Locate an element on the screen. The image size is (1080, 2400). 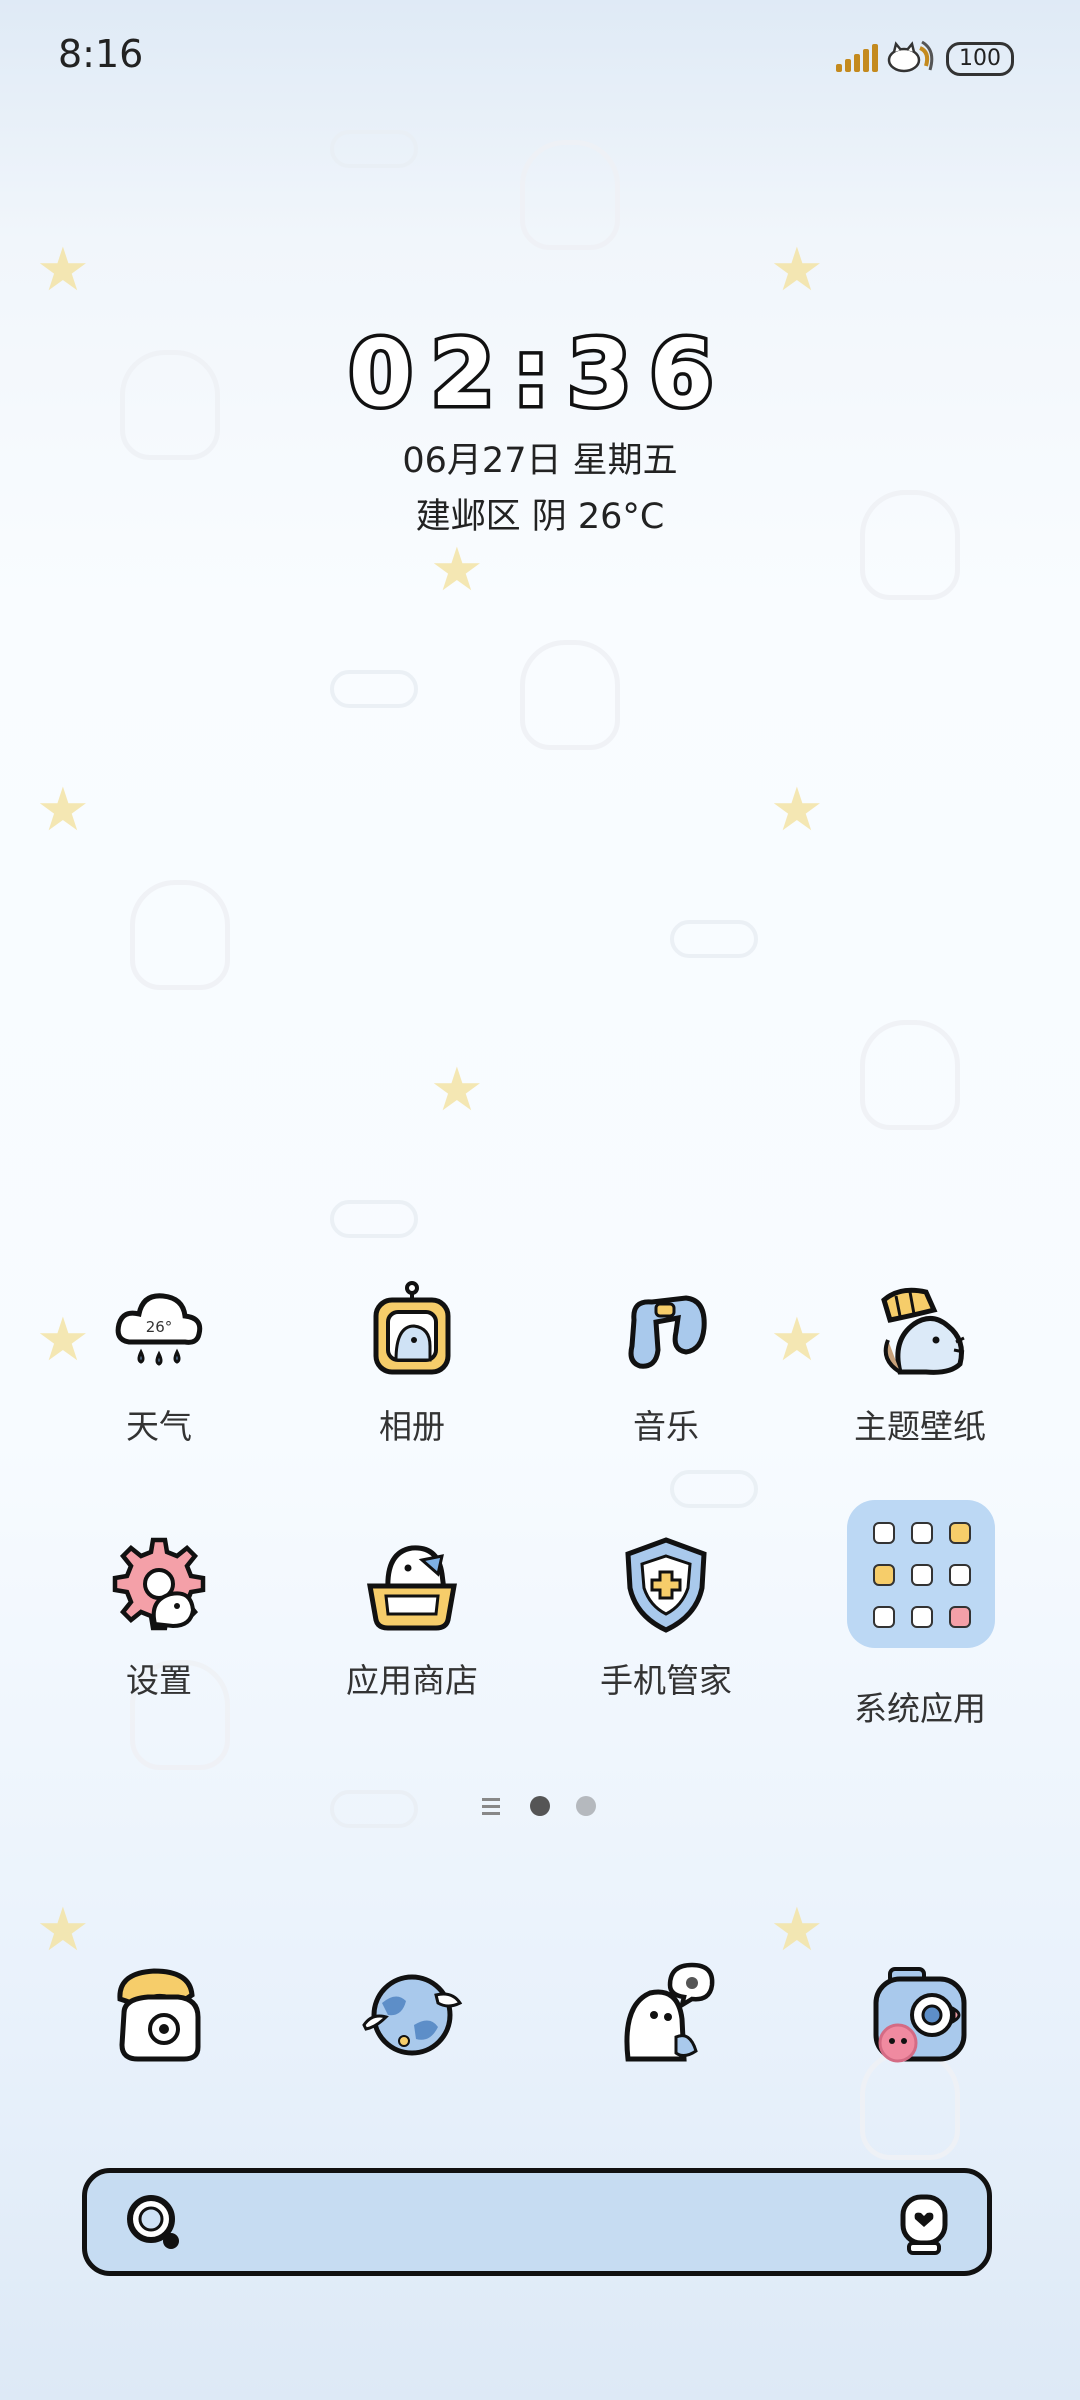
app-label: 应用商店 is located at coordinates (412, 1680).